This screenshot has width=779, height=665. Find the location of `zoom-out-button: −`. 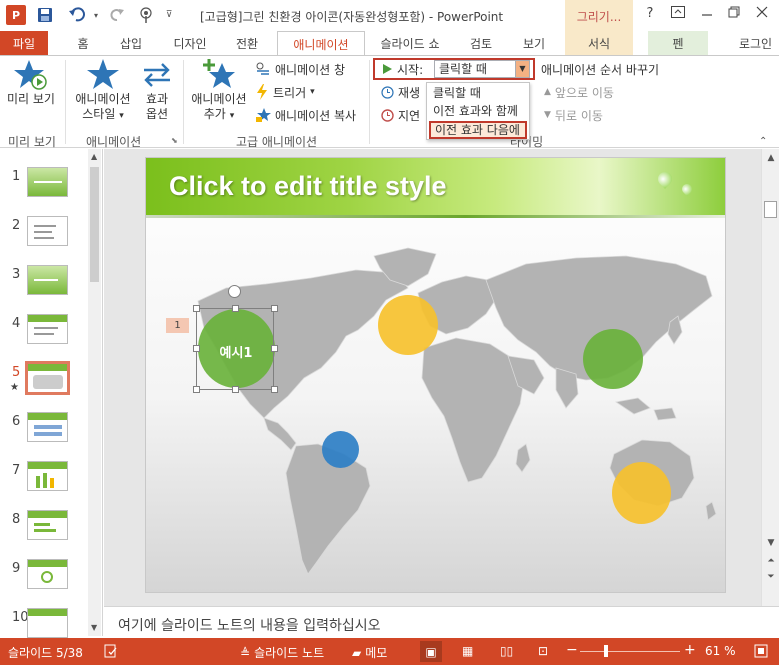

zoom-out-button: − is located at coordinates (572, 650).